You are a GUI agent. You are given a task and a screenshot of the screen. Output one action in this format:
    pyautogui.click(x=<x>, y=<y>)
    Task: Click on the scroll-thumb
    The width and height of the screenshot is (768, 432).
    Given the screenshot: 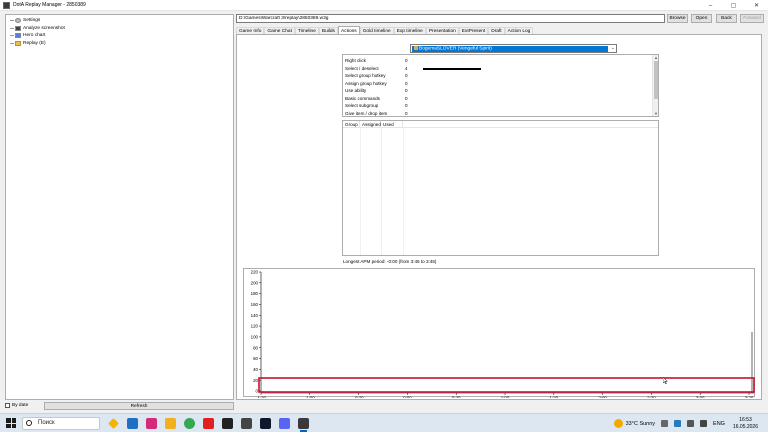 What is the action you would take?
    pyautogui.click(x=656, y=80)
    